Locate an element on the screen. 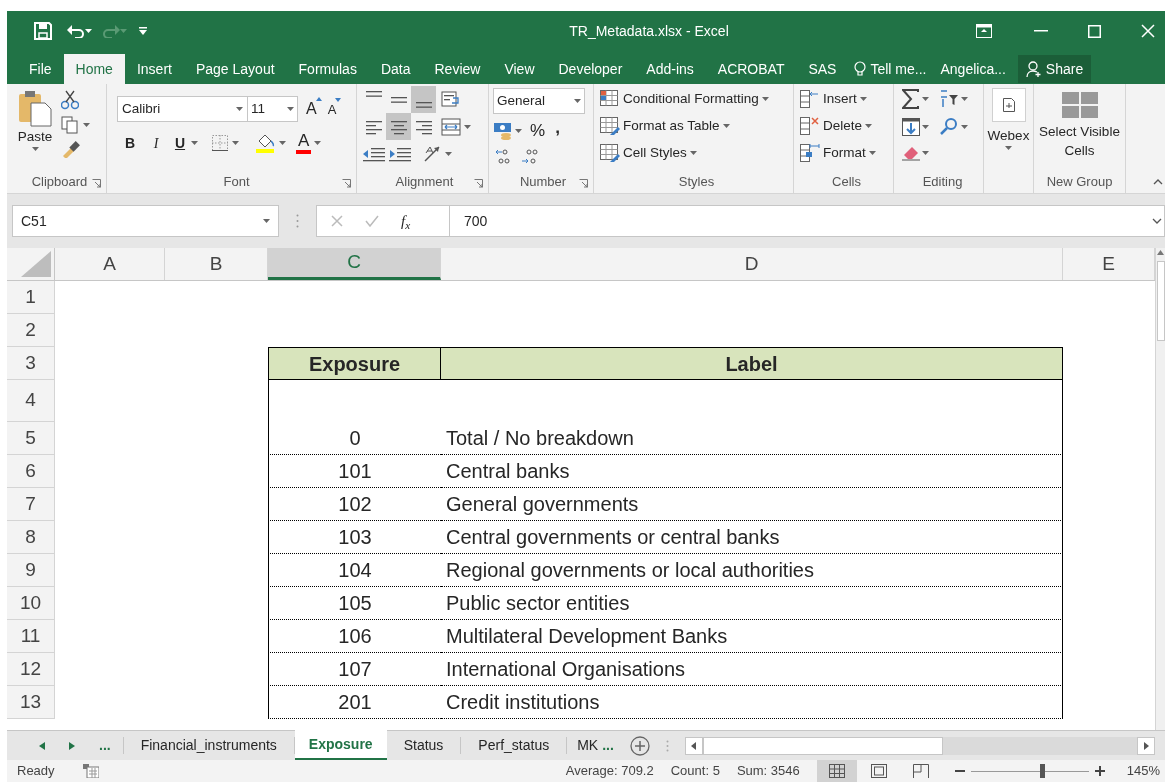  sheet-tab: Perf_status is located at coordinates (514, 745).